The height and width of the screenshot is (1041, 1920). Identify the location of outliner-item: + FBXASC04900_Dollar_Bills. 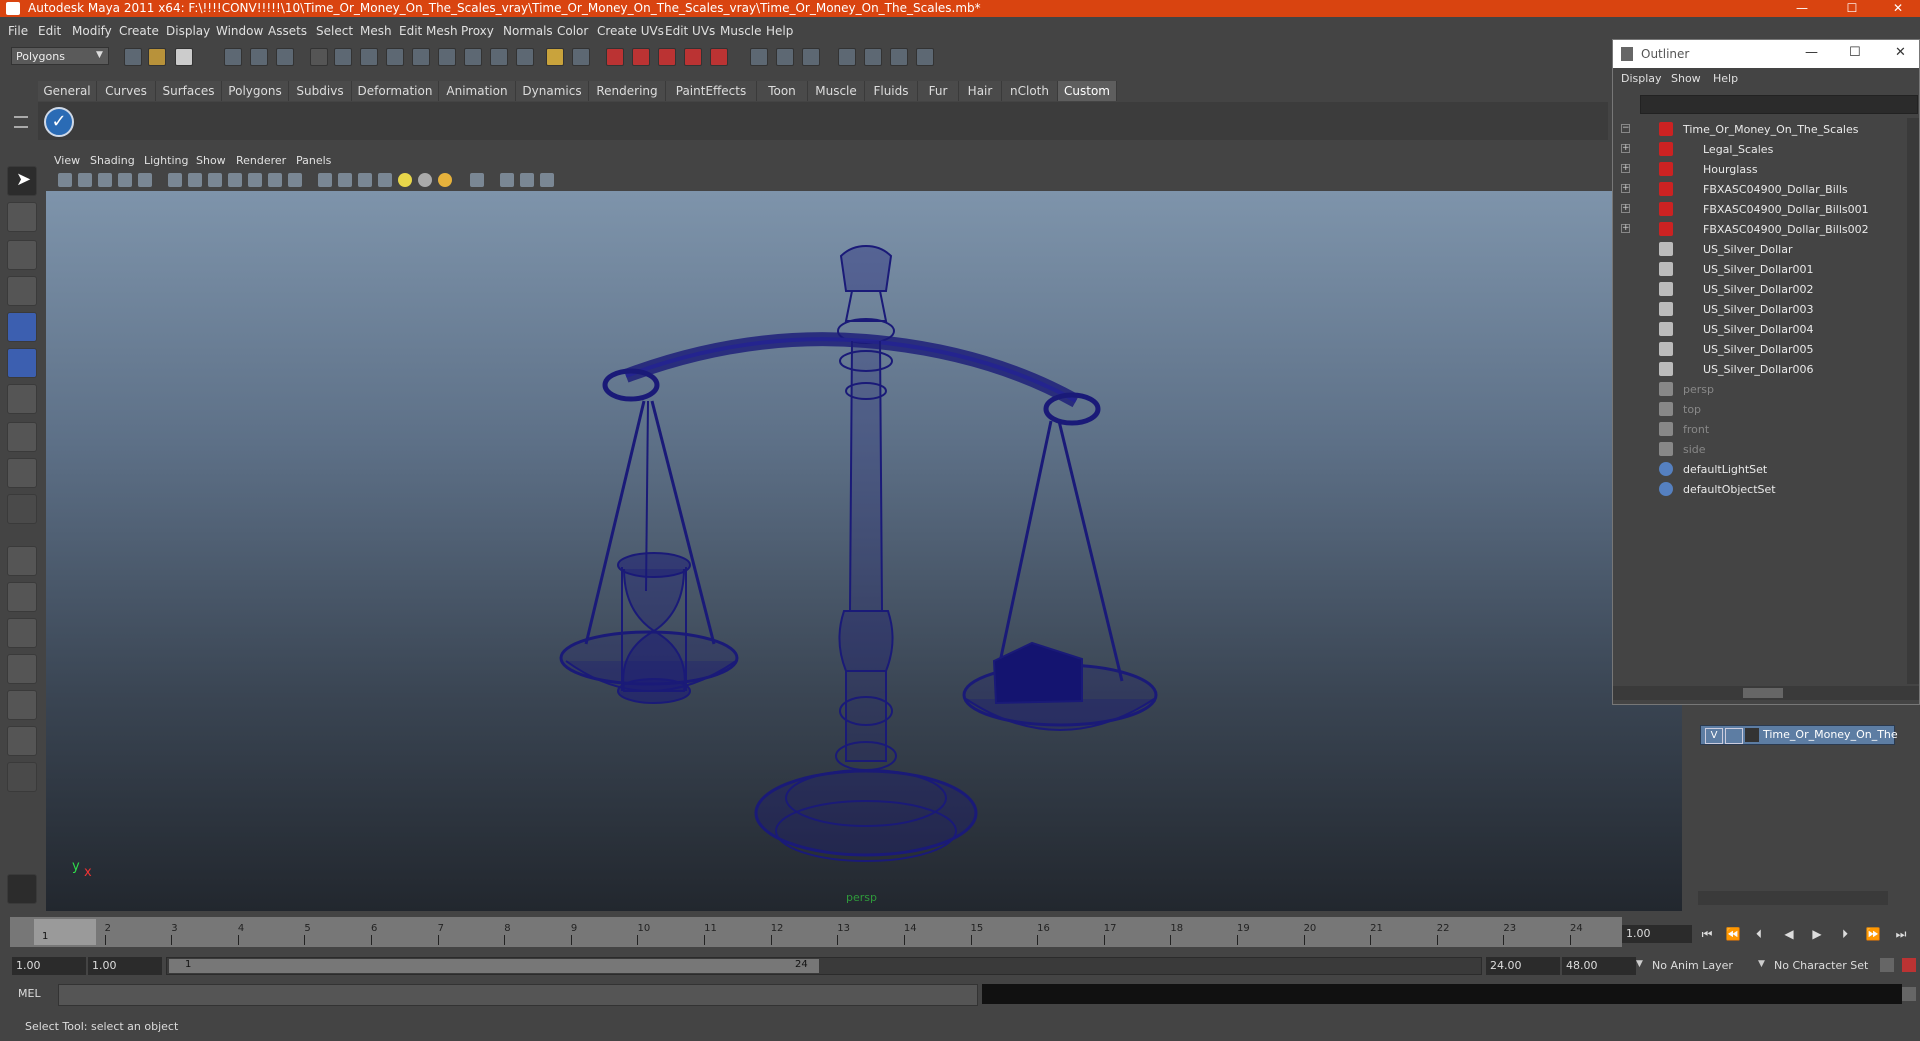
(1763, 190).